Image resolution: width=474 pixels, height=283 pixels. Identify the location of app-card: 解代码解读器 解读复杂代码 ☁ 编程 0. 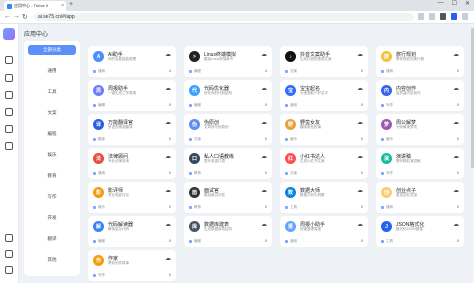
(132, 231).